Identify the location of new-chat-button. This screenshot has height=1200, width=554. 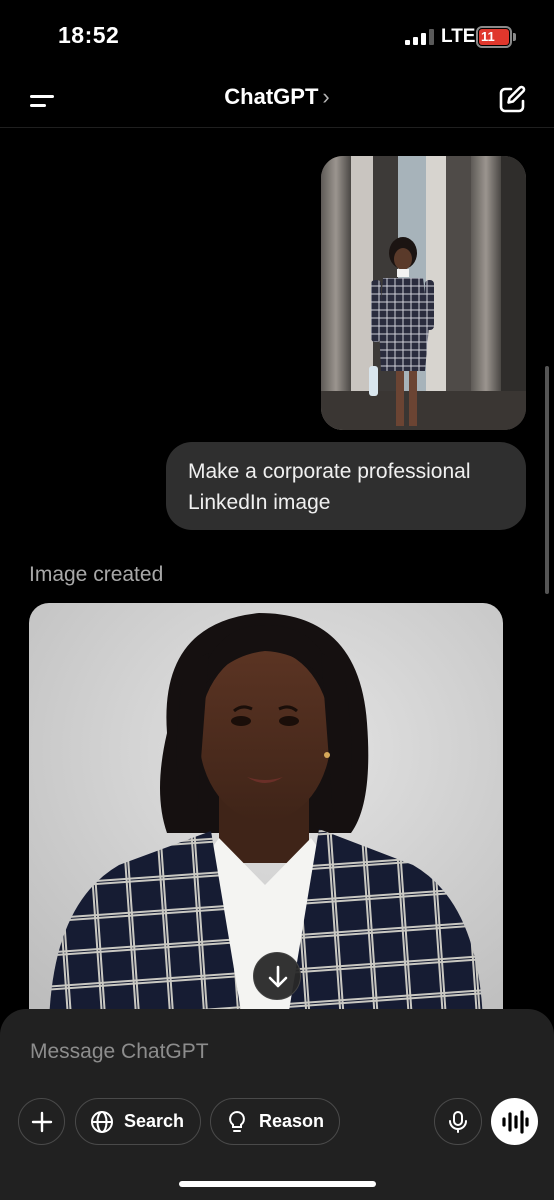
(512, 100).